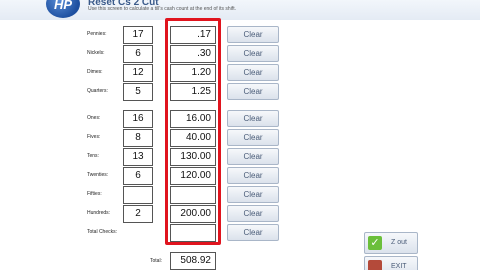 Image resolution: width=480 pixels, height=270 pixels. What do you see at coordinates (138, 195) in the screenshot?
I see `fifties-count-field` at bounding box center [138, 195].